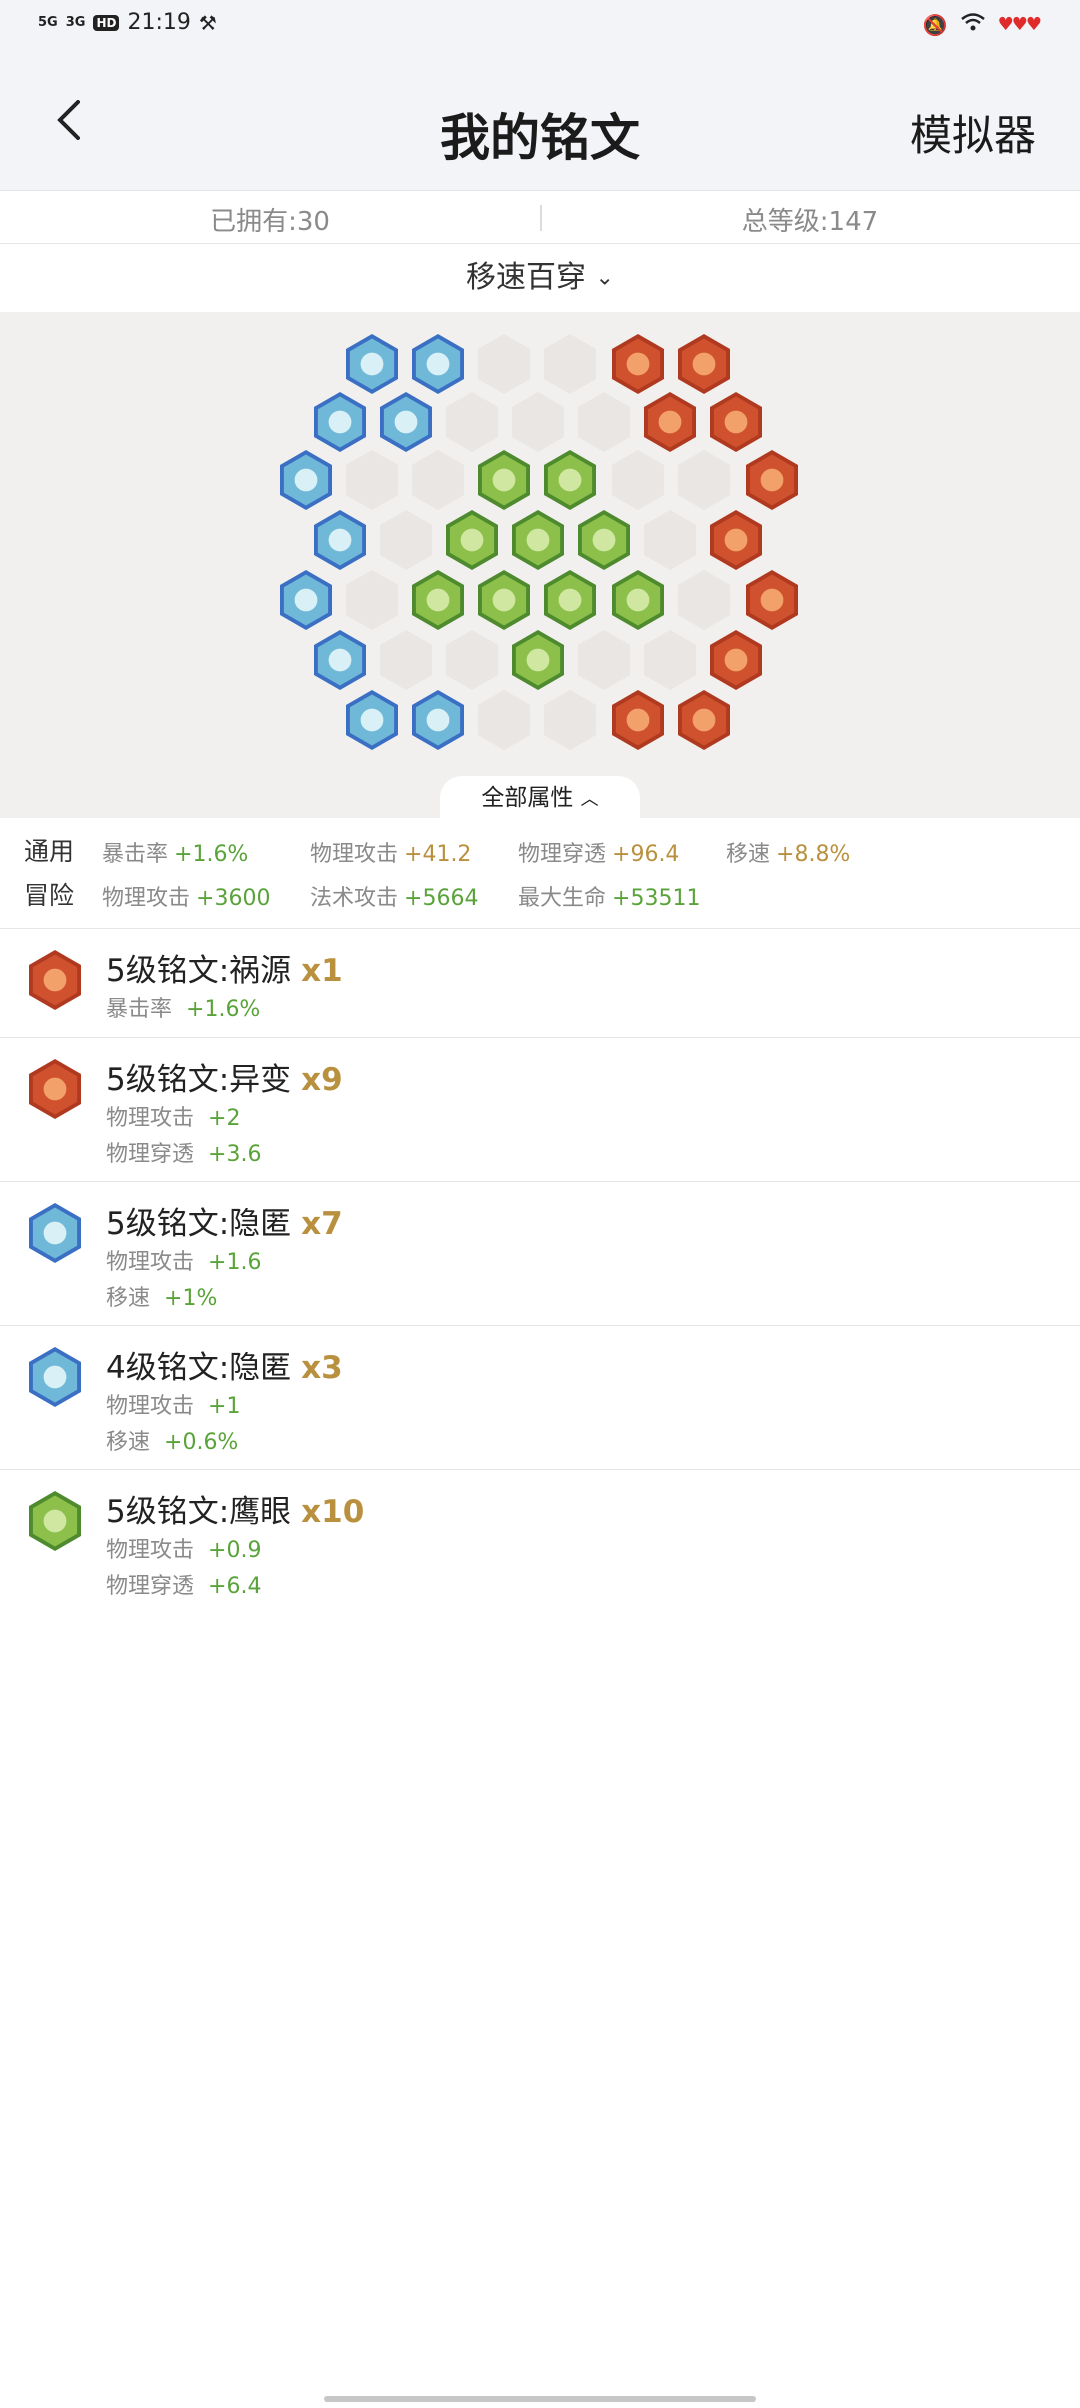  Describe the element at coordinates (540, 1541) in the screenshot. I see `list-item: 5级铭文:鹰眼 x10 物理攻击 +0.9 物理穿透 +6.4` at that location.